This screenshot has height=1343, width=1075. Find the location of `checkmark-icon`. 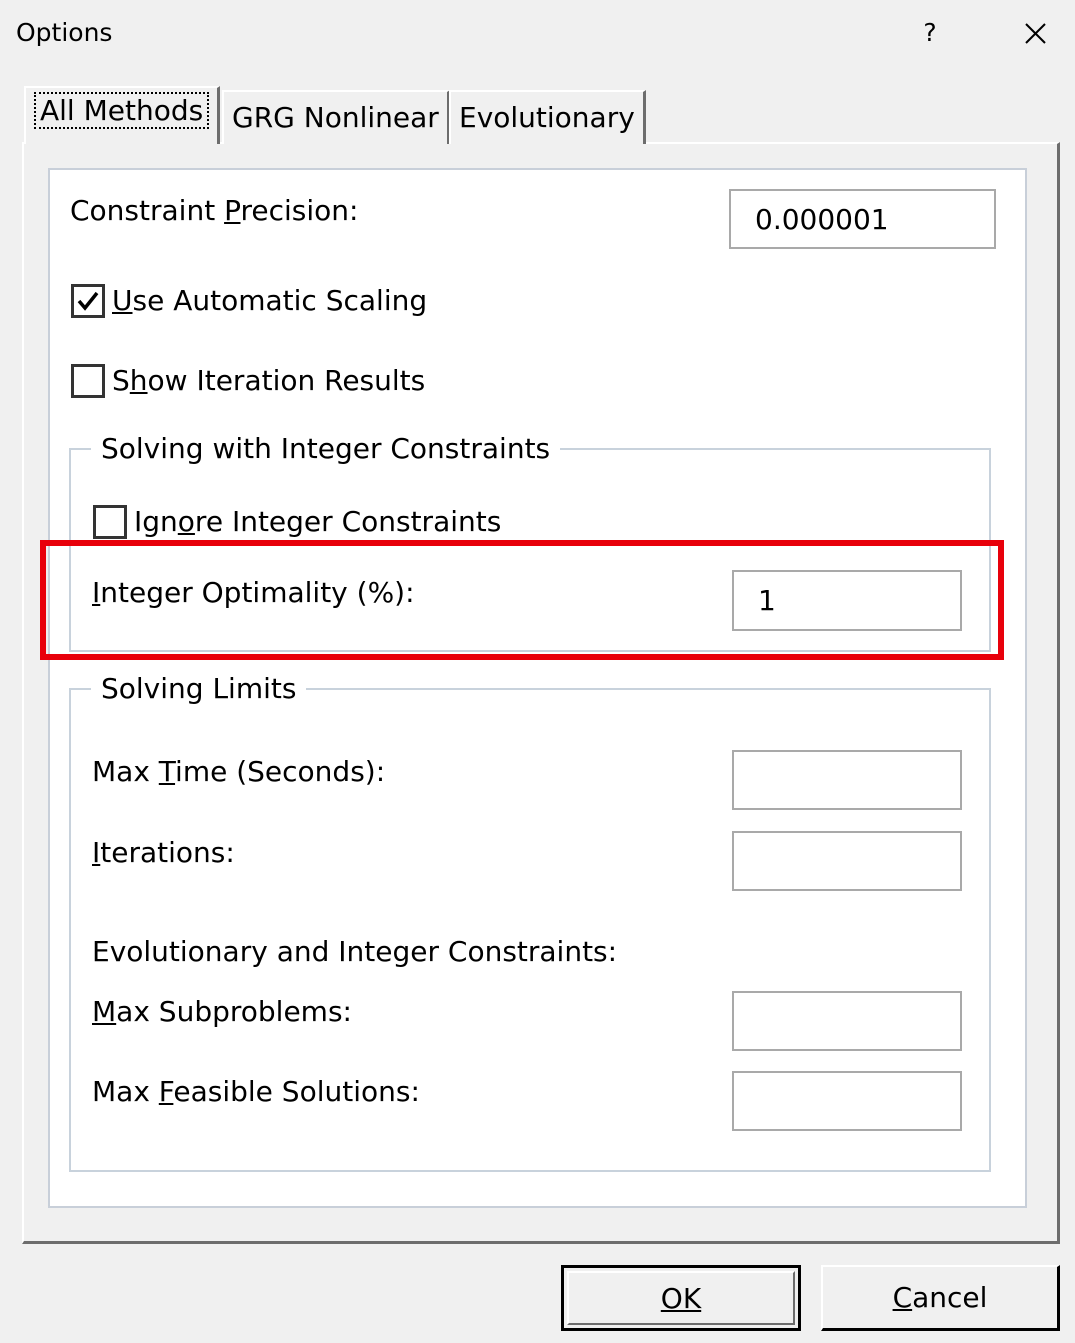

checkmark-icon is located at coordinates (88, 301).